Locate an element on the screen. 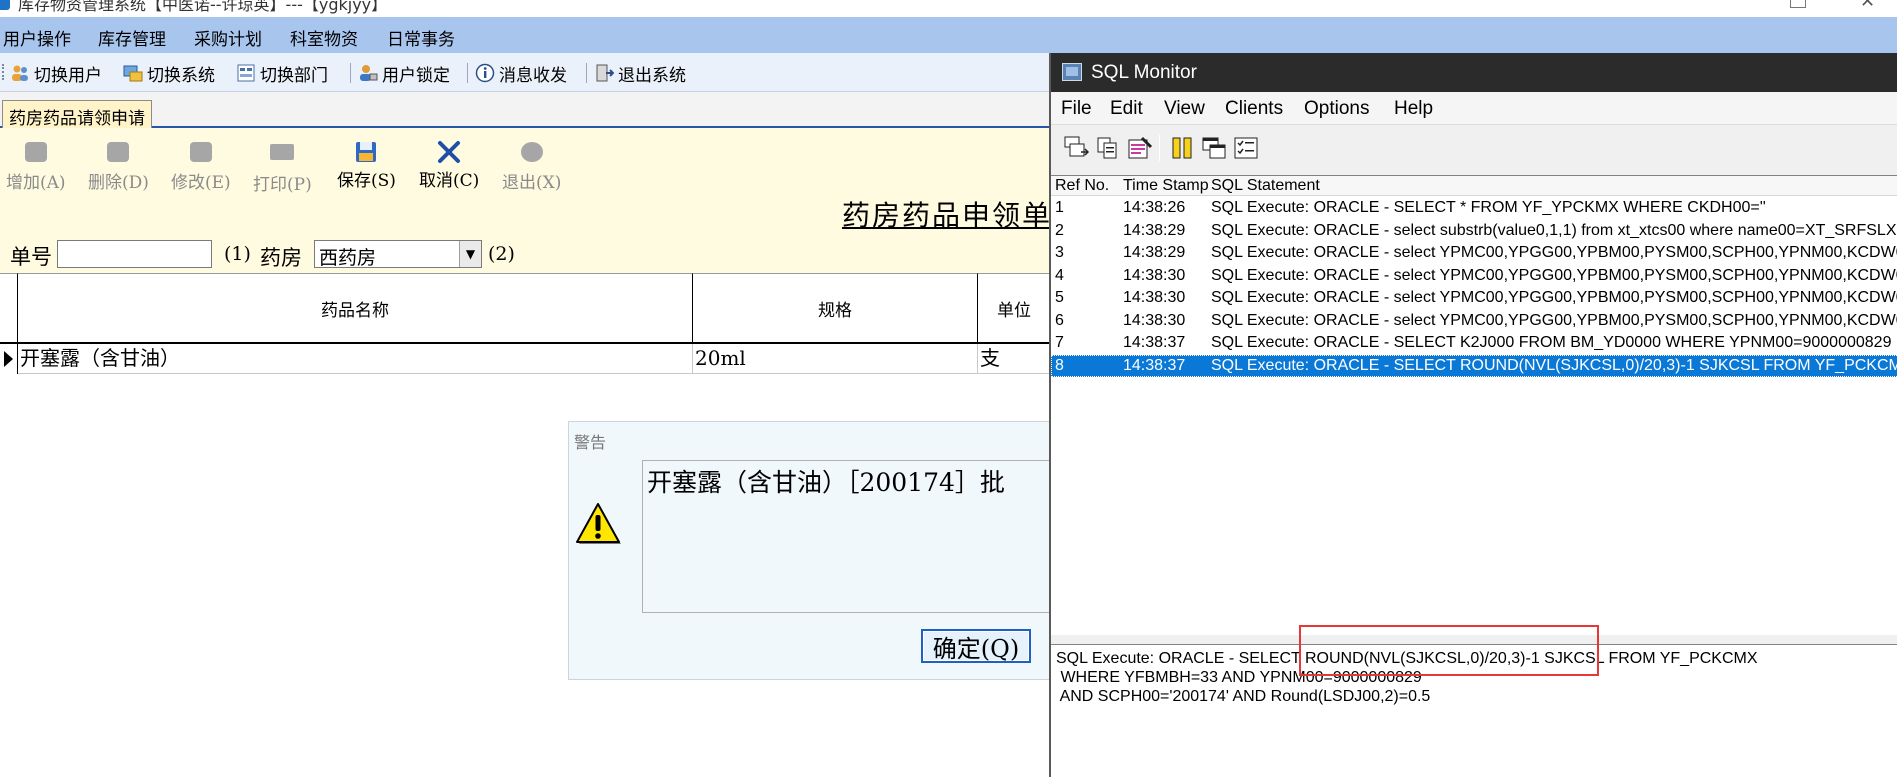  user-lock-button: 用户锁定 is located at coordinates (404, 73).